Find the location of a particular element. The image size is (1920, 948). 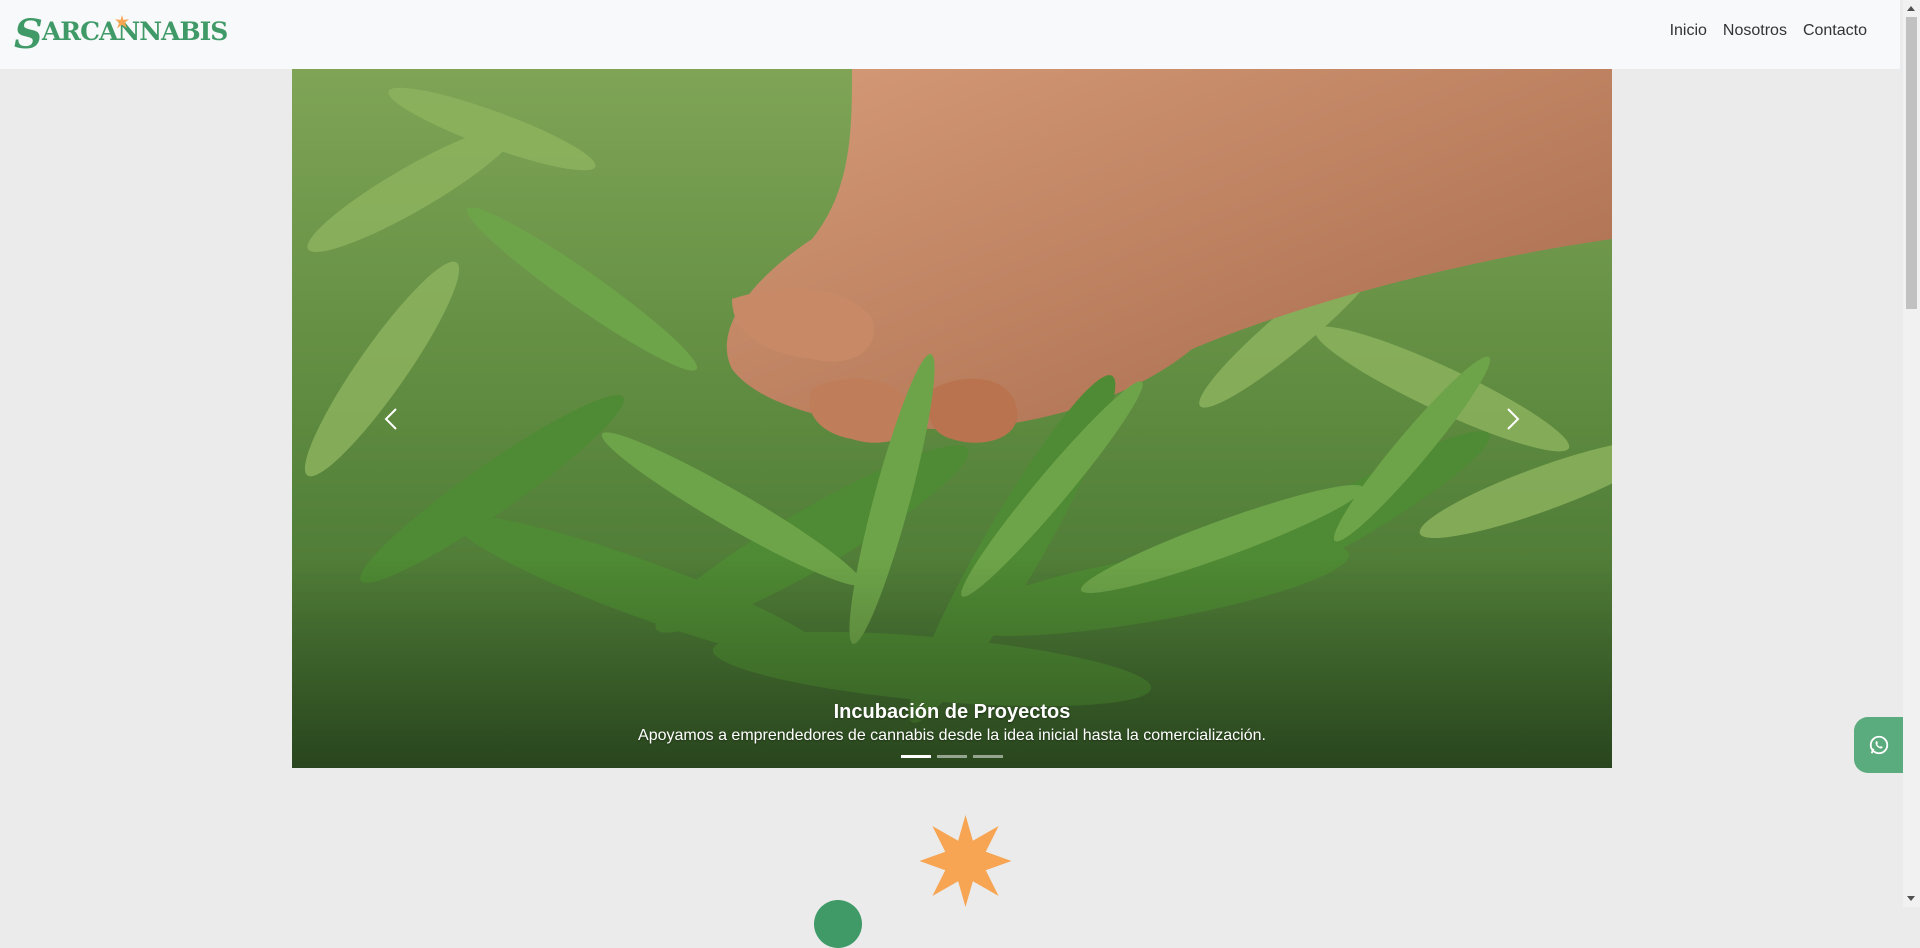

logo-star-icon is located at coordinates (122, 22).